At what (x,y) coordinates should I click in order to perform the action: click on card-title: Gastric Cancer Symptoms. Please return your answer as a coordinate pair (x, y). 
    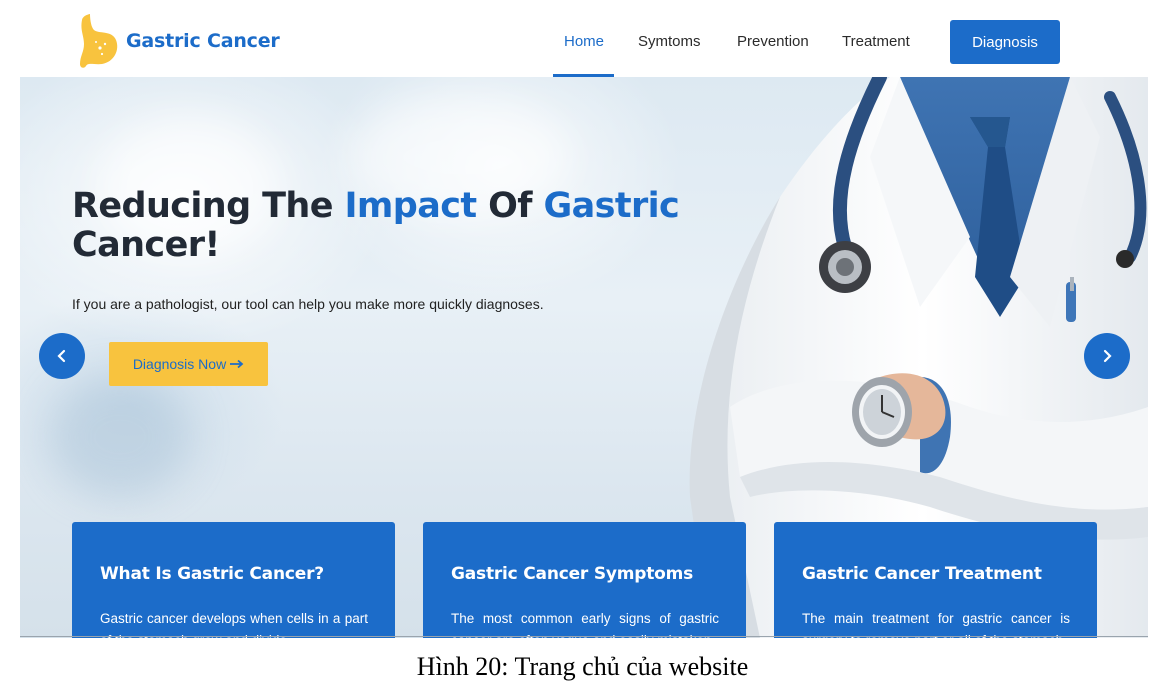
    Looking at the image, I should click on (572, 574).